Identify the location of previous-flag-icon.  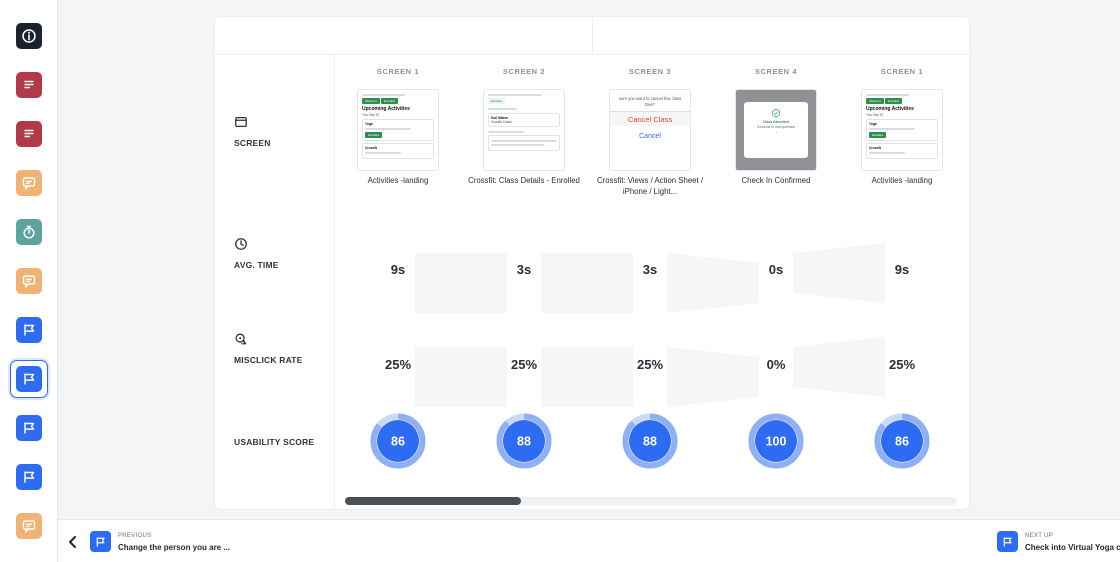
(100, 541).